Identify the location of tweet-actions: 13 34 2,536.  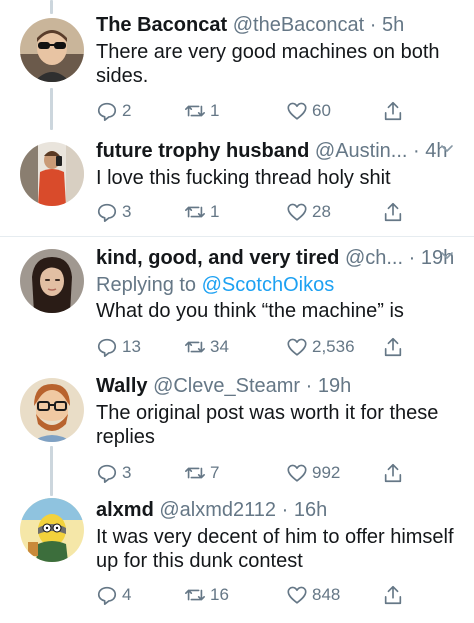
(256, 347).